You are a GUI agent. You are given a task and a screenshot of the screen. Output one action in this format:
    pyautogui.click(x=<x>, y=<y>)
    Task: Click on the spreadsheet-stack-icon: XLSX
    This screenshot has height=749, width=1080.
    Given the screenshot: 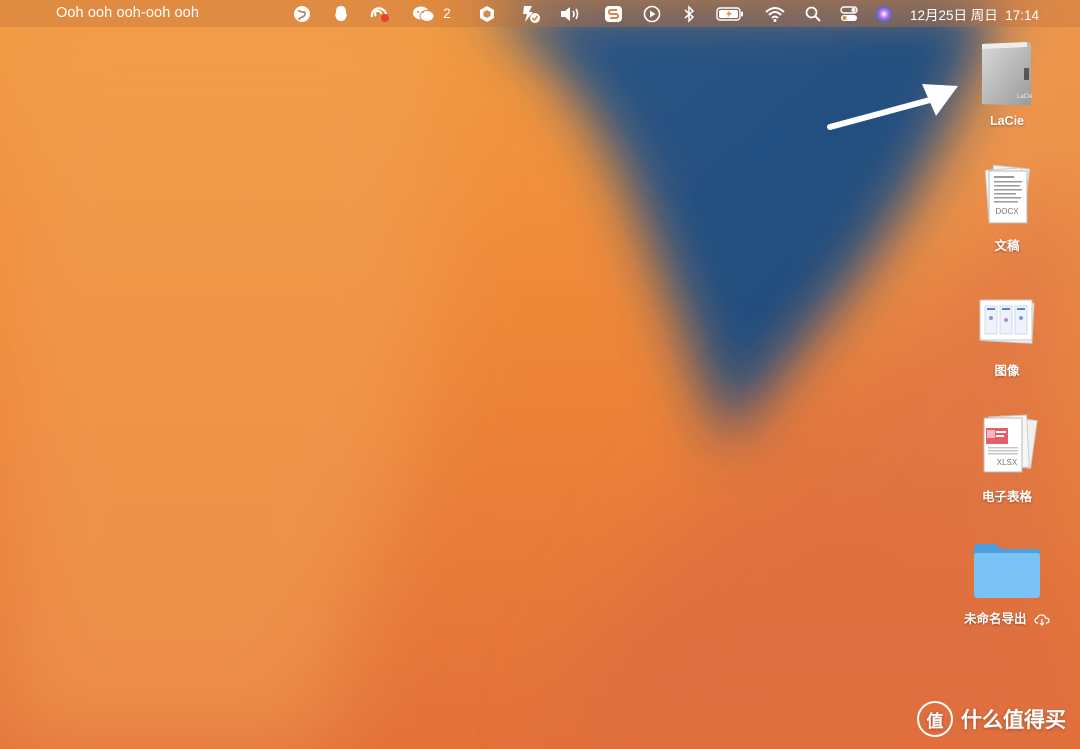 What is the action you would take?
    pyautogui.click(x=1007, y=446)
    